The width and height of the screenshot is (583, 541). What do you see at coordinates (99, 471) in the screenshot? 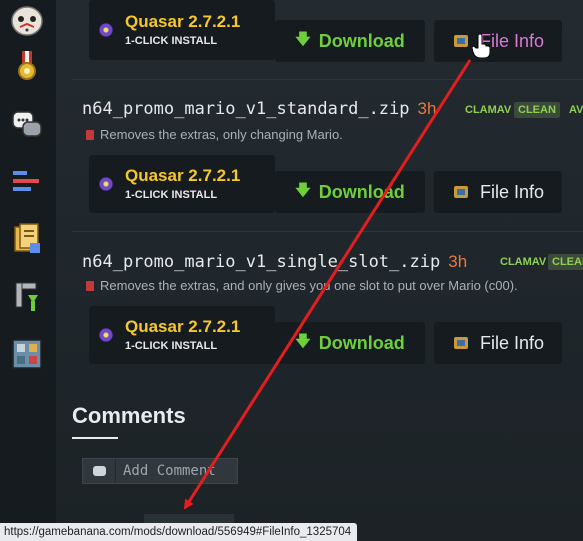
I see `comment-icon` at bounding box center [99, 471].